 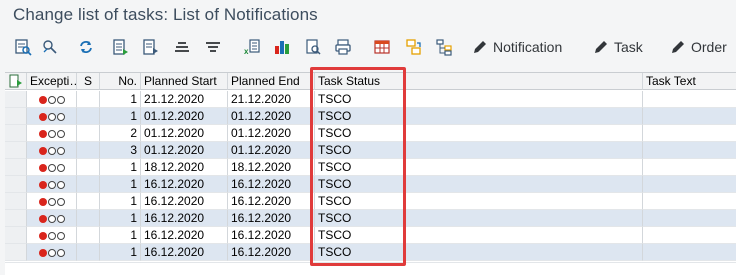 What do you see at coordinates (86, 47) in the screenshot?
I see `refresh-icon` at bounding box center [86, 47].